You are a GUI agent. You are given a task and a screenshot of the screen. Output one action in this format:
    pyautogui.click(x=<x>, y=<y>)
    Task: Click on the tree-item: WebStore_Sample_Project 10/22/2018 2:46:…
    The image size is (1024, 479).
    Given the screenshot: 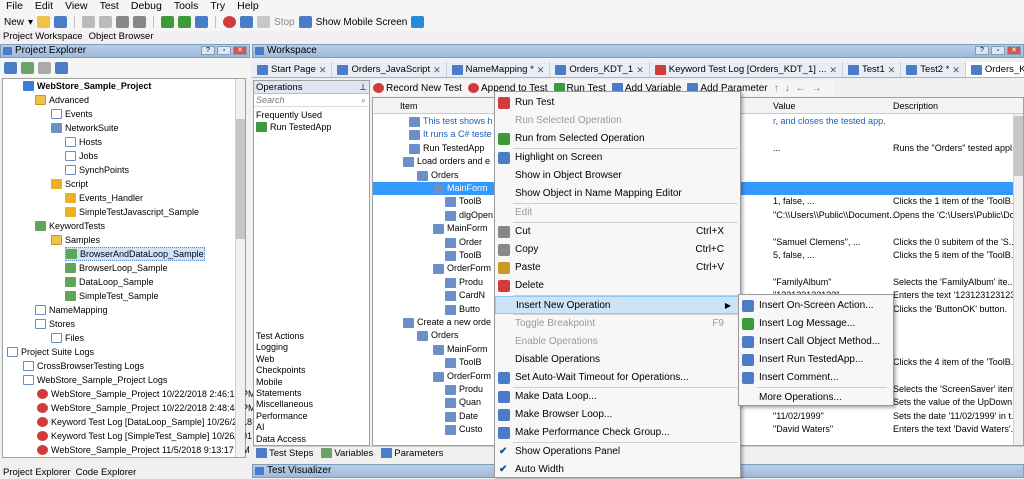 What is the action you would take?
    pyautogui.click(x=146, y=394)
    